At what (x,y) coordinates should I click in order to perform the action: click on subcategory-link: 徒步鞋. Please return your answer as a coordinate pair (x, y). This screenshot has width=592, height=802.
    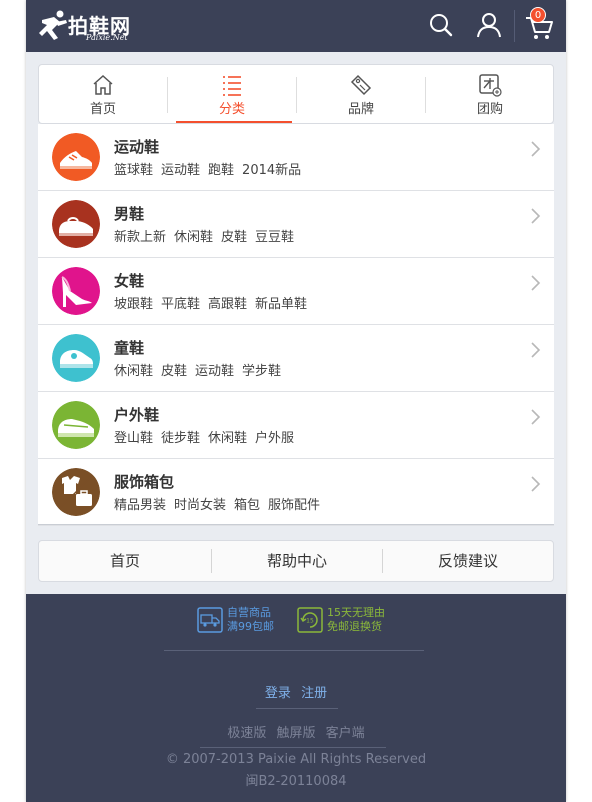
    Looking at the image, I should click on (180, 438).